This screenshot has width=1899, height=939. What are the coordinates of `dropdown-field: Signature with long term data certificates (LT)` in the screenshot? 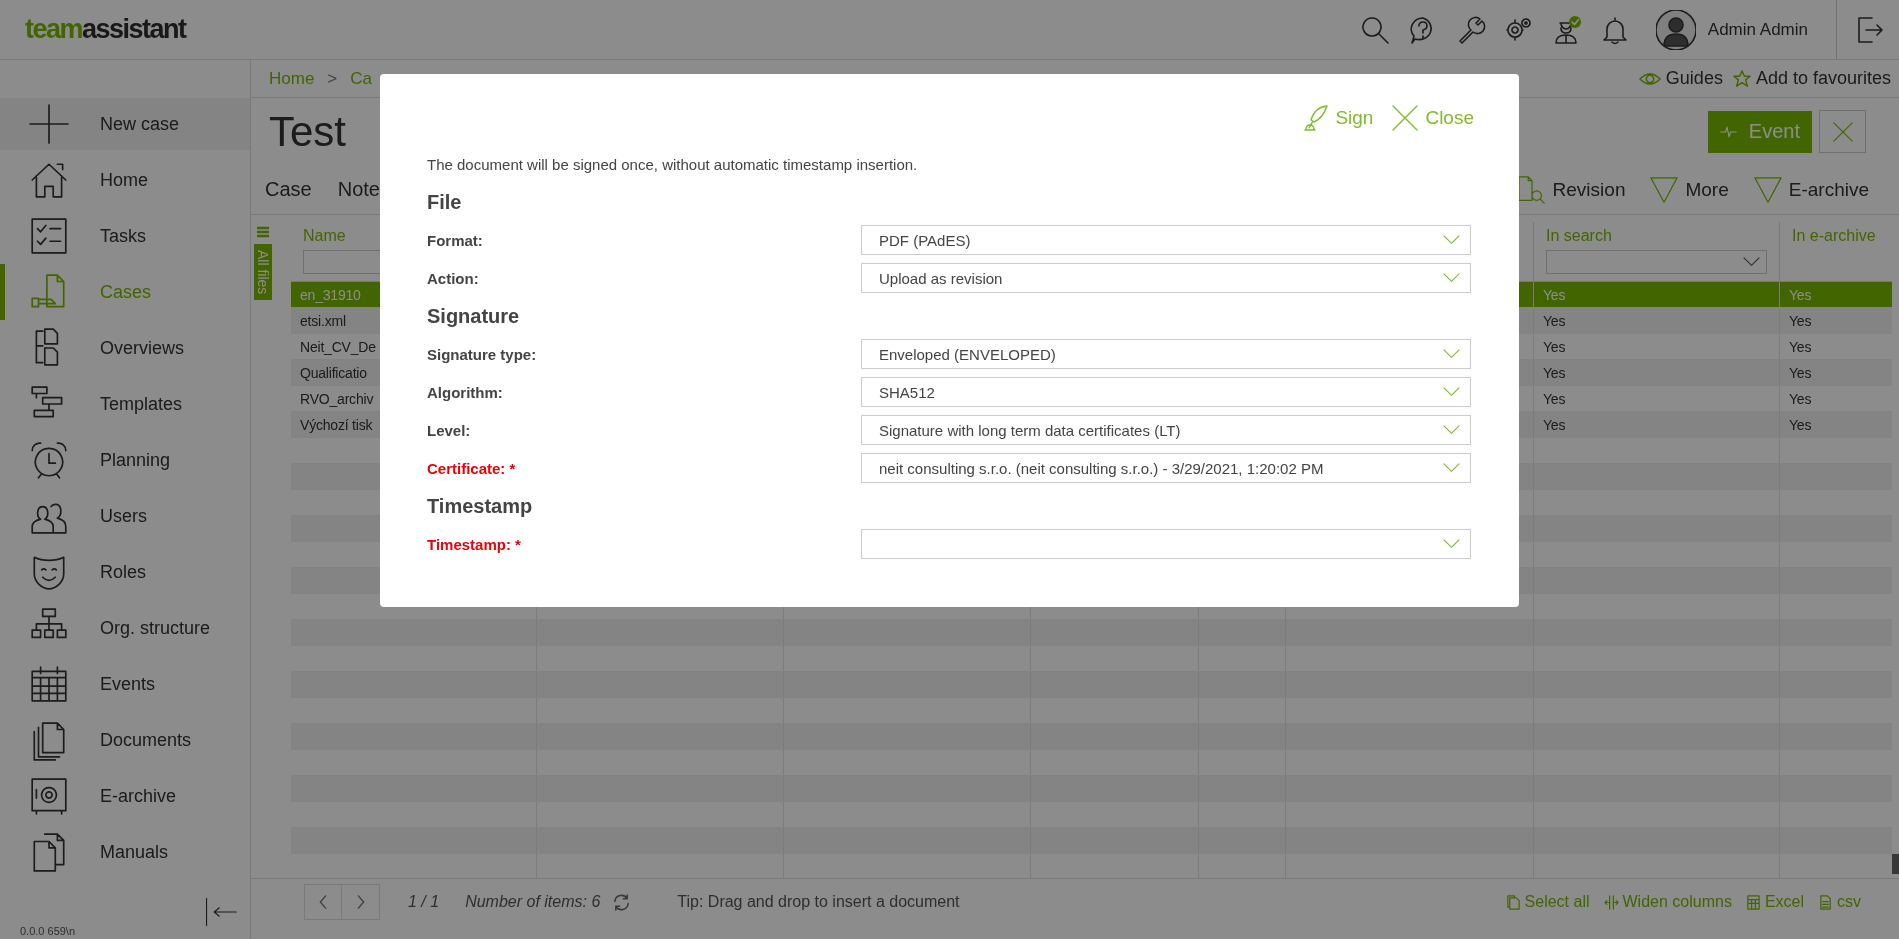 It's located at (1166, 430).